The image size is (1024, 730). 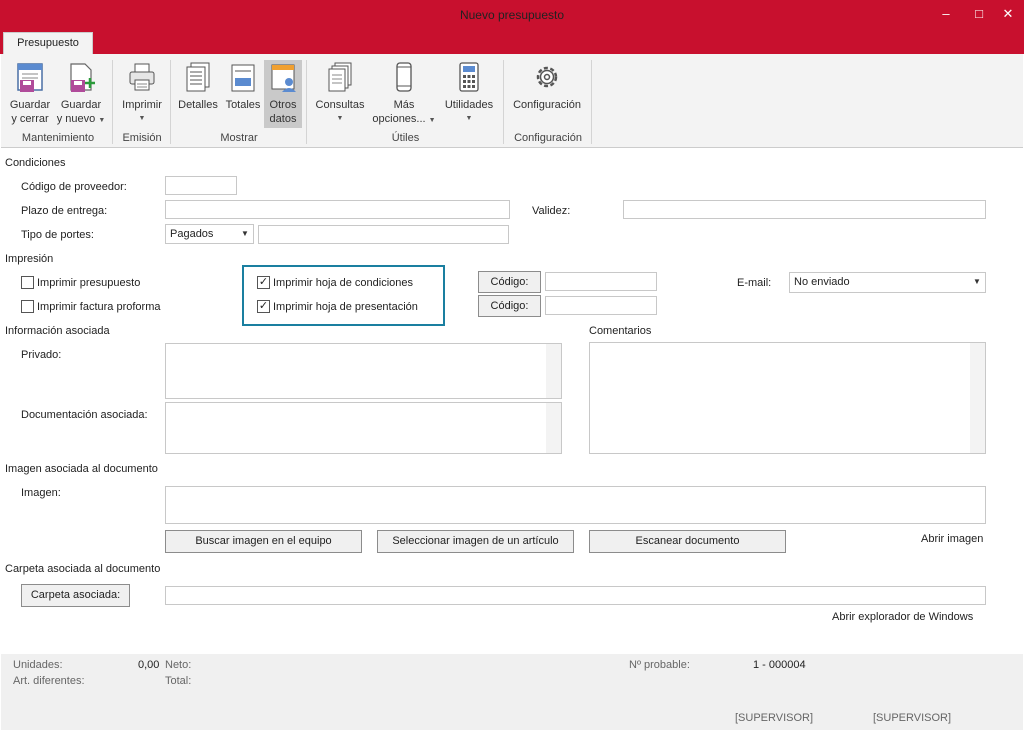 I want to click on group-emision: Emisión, so click(x=142, y=138).